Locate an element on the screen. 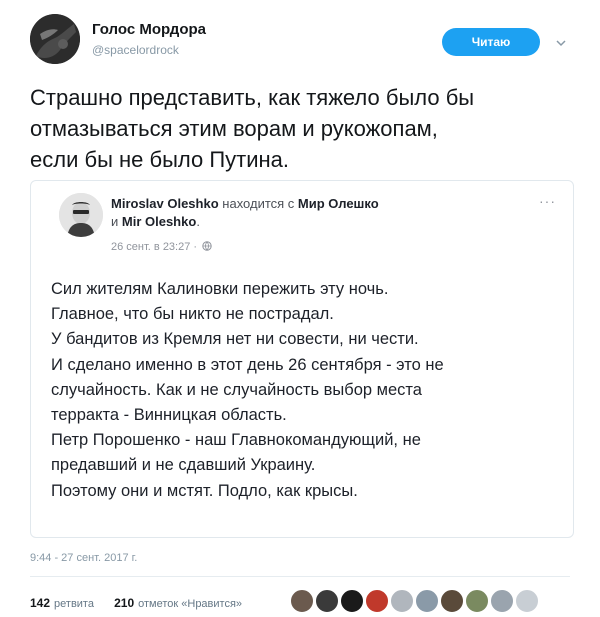 This screenshot has height=617, width=600. likes-label: отметок «Нравится» is located at coordinates (190, 604).